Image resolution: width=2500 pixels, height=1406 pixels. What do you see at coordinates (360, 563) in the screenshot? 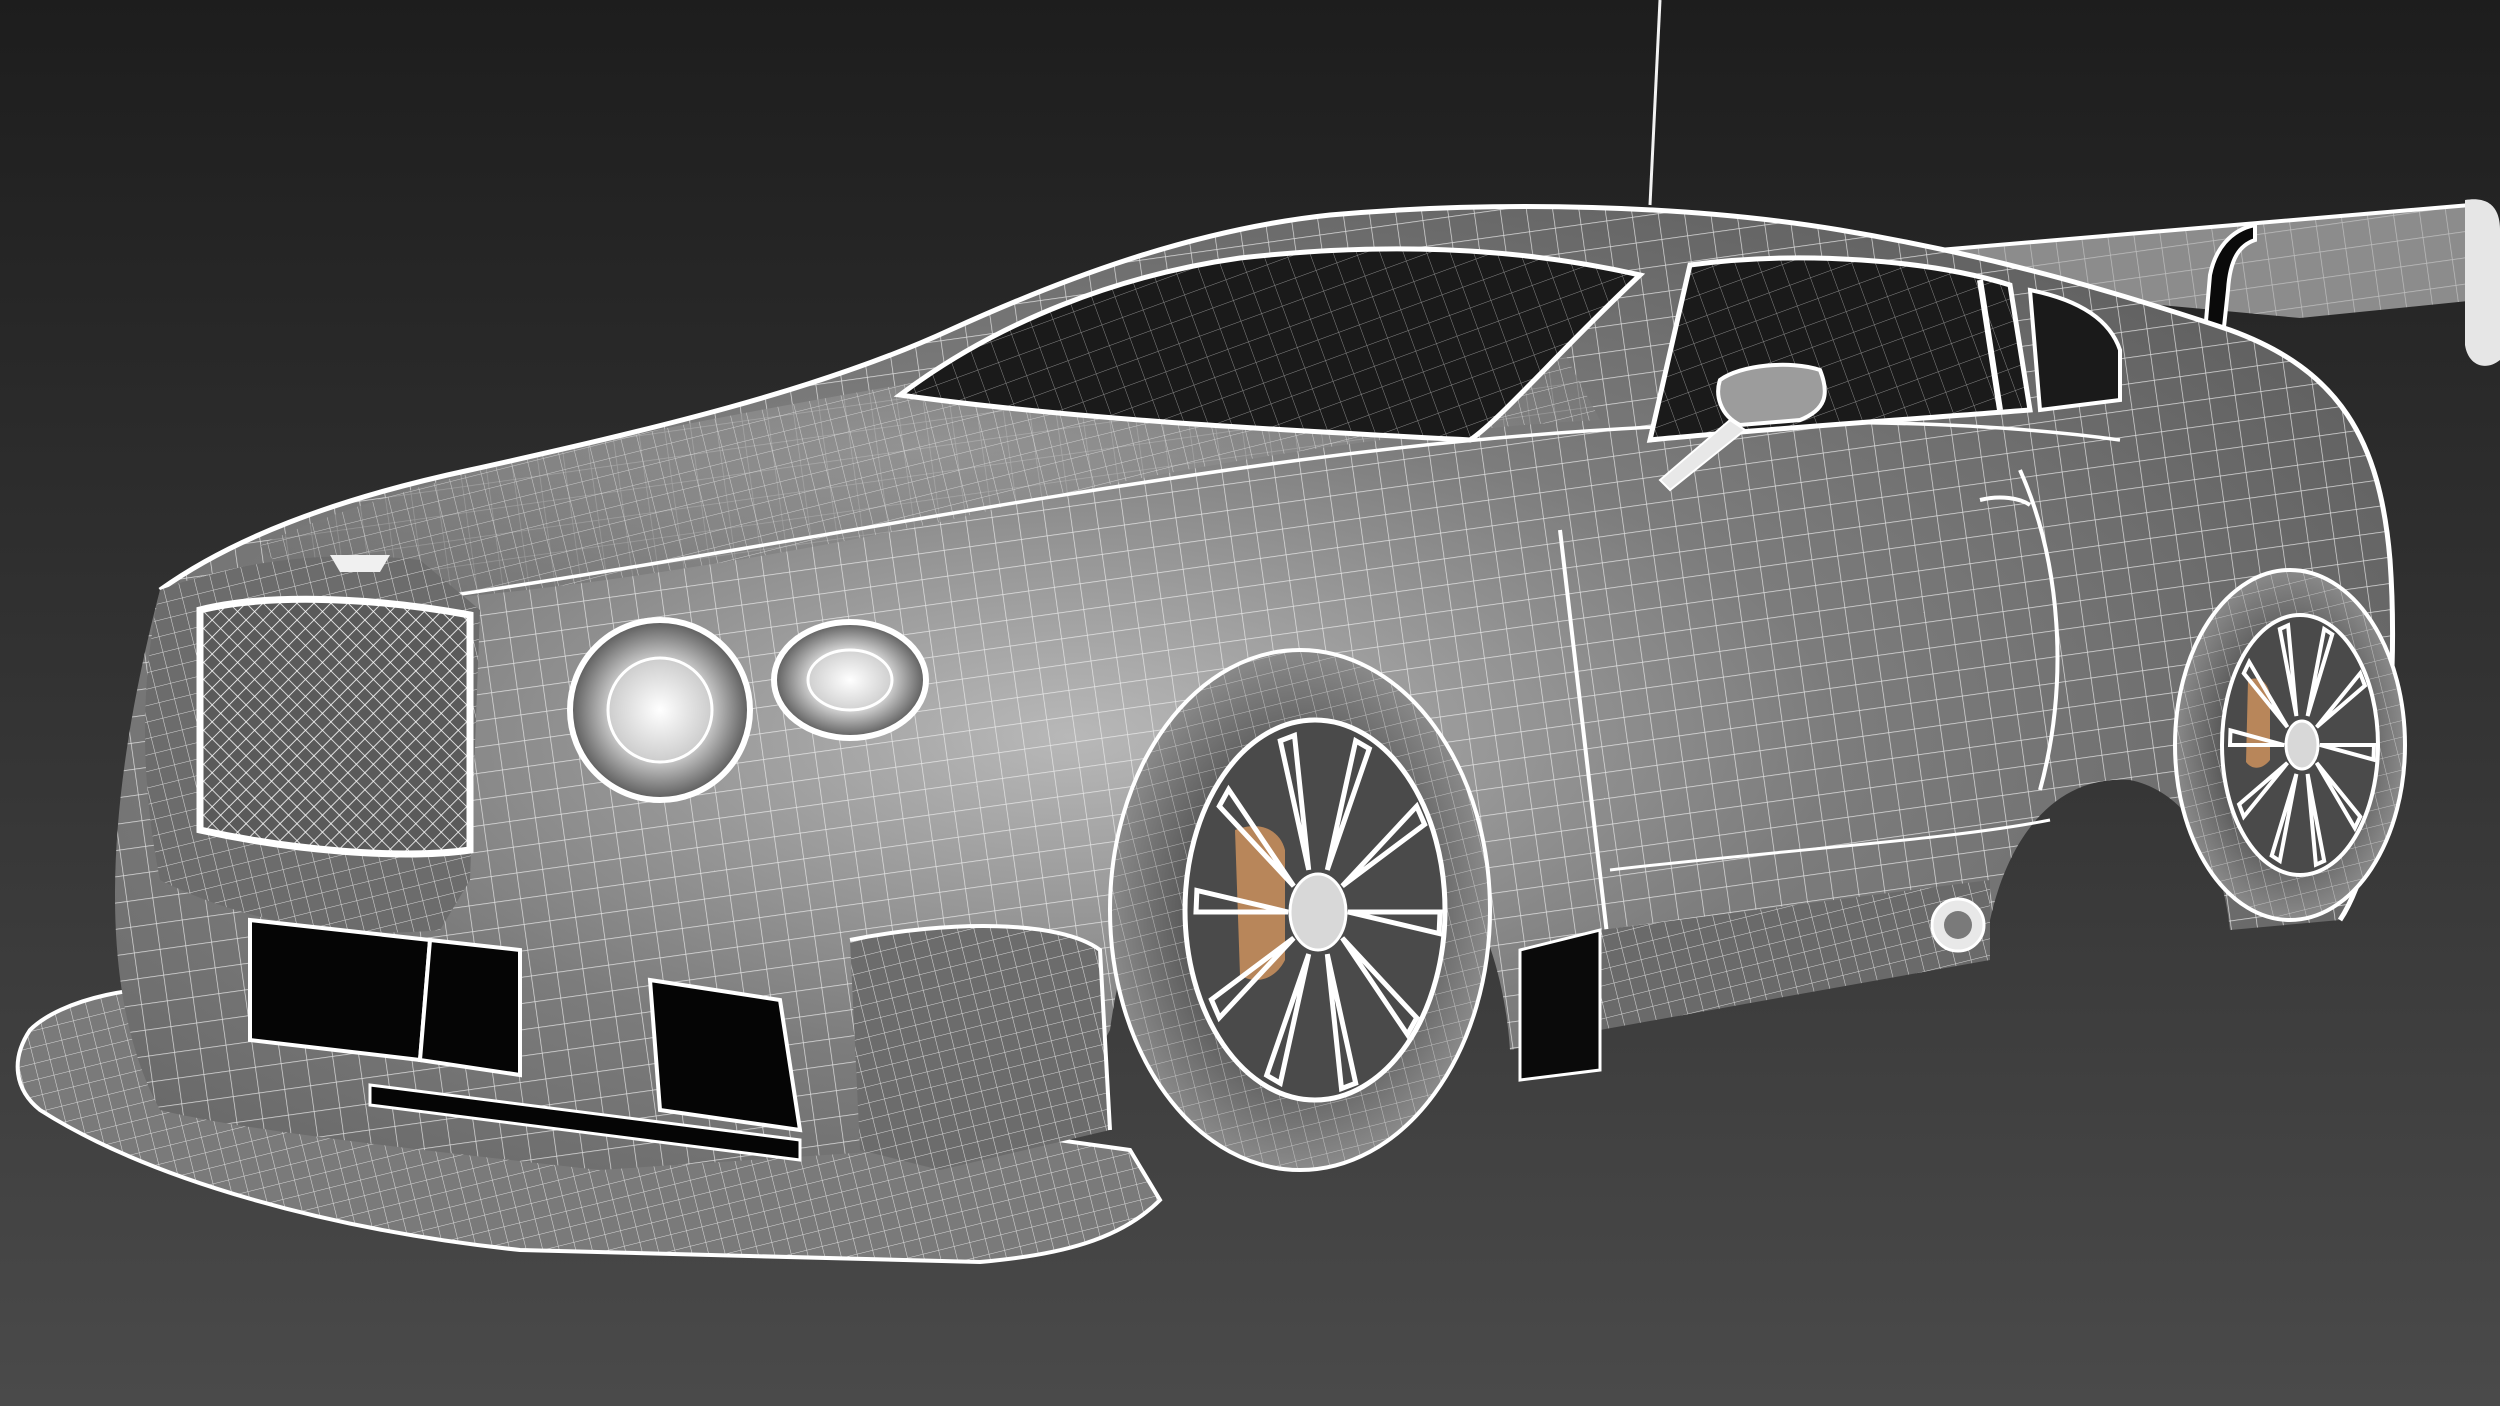
I see `hood-badge-icon` at bounding box center [360, 563].